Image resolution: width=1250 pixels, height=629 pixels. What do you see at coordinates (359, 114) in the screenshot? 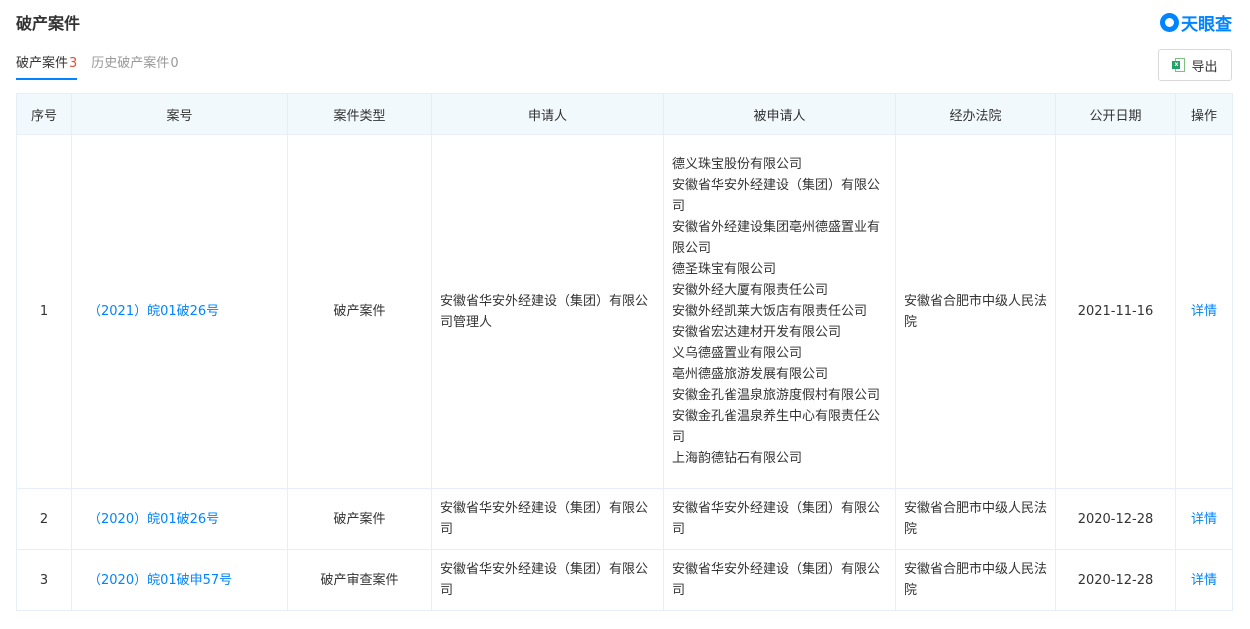
I see `column-header-type: 案件类型` at bounding box center [359, 114].